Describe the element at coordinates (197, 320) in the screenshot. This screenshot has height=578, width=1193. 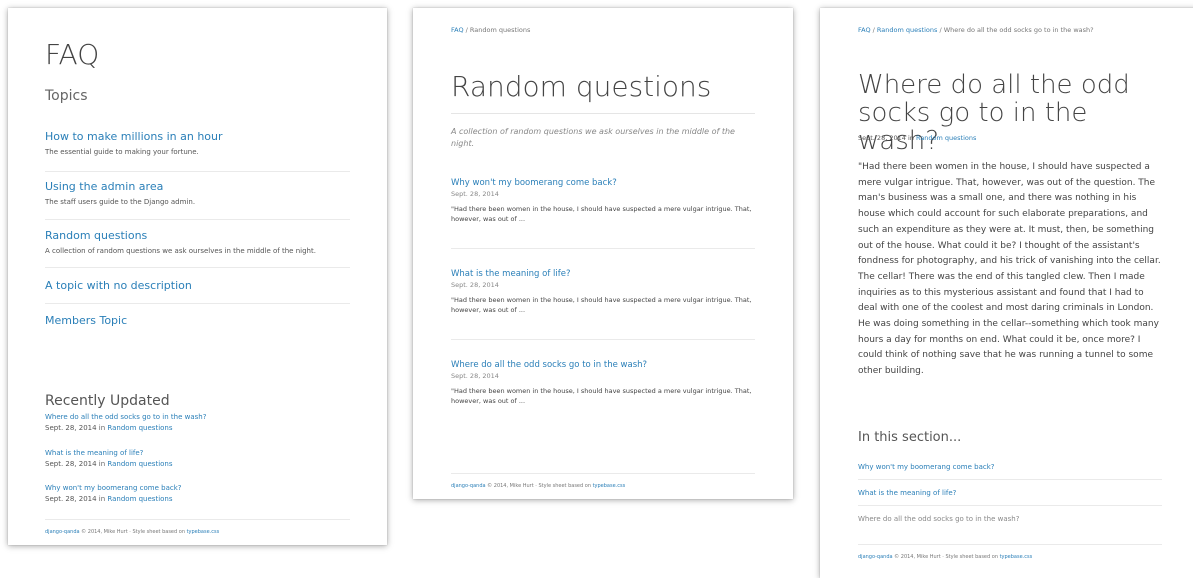
I see `topic-link: Members Topic` at that location.